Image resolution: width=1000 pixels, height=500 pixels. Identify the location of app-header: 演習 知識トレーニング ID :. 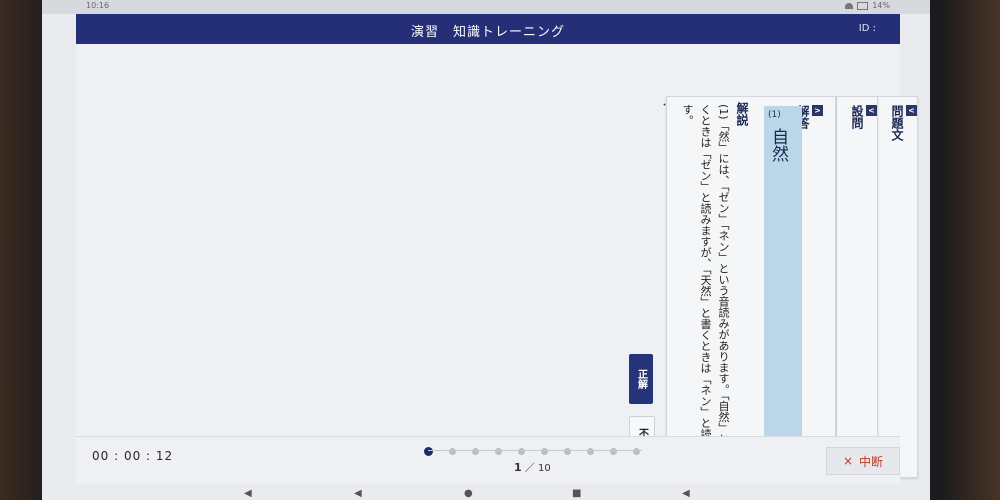
(488, 29).